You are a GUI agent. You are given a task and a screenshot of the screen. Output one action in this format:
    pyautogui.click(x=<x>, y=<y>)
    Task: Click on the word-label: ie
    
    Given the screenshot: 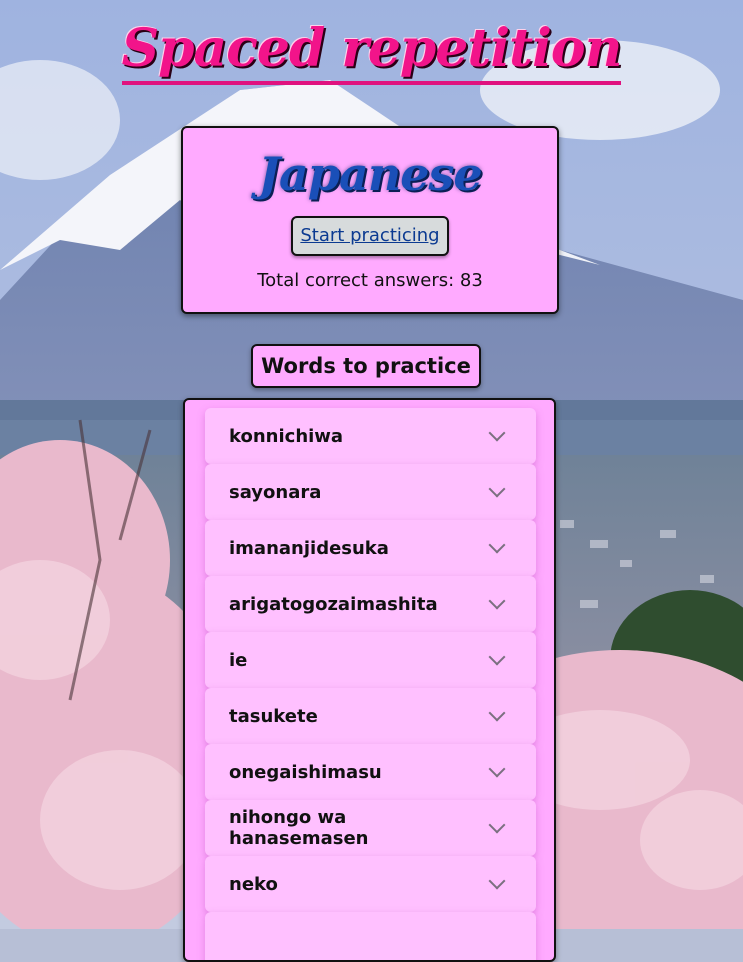 What is the action you would take?
    pyautogui.click(x=238, y=660)
    